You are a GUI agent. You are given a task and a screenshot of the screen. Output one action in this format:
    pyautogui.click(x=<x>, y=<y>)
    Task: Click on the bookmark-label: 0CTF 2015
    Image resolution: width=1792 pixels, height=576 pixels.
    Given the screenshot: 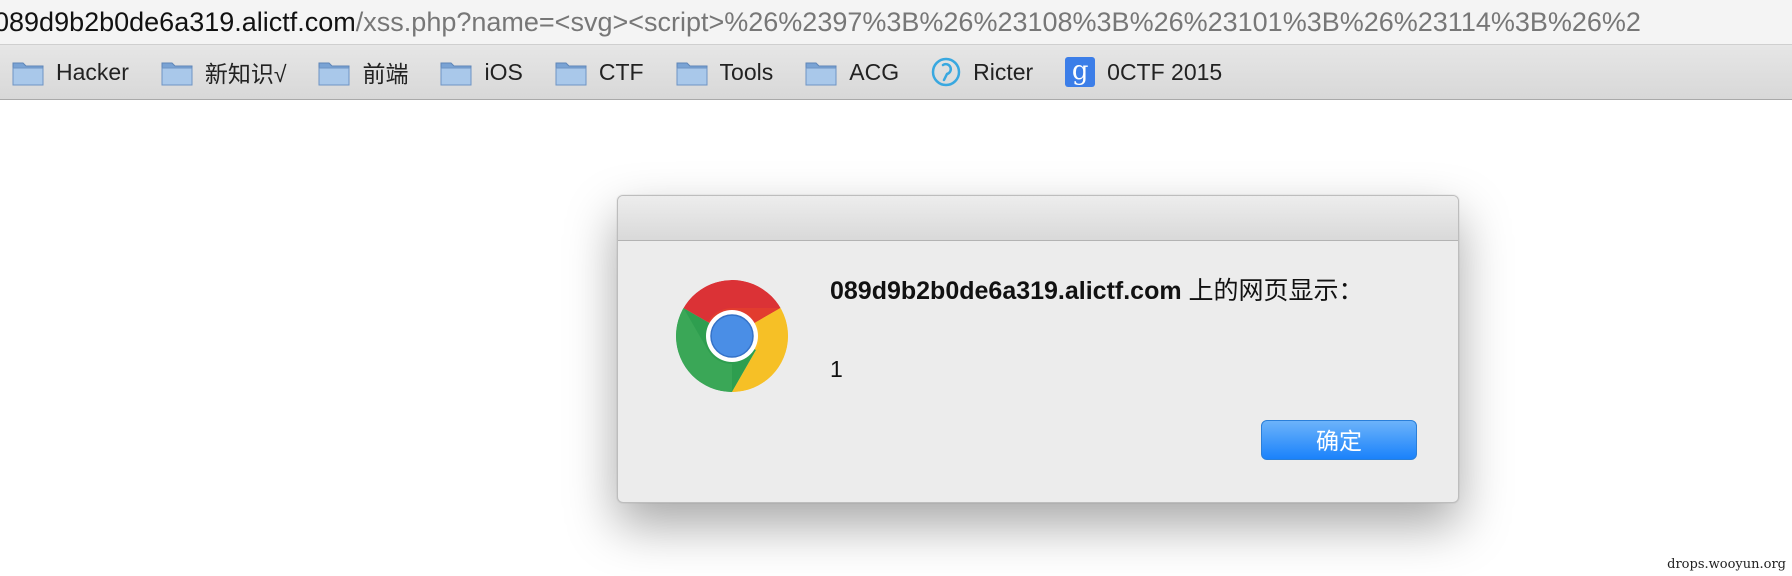 What is the action you would take?
    pyautogui.click(x=1165, y=71)
    